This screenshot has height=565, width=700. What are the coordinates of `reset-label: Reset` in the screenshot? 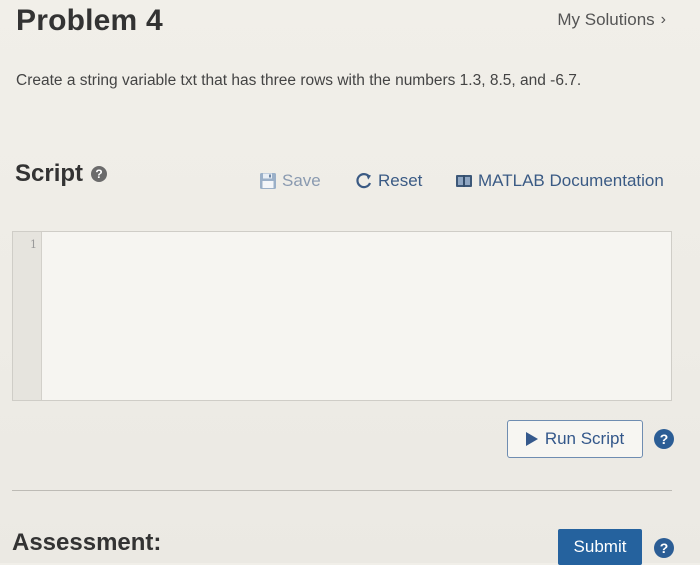 It's located at (400, 180).